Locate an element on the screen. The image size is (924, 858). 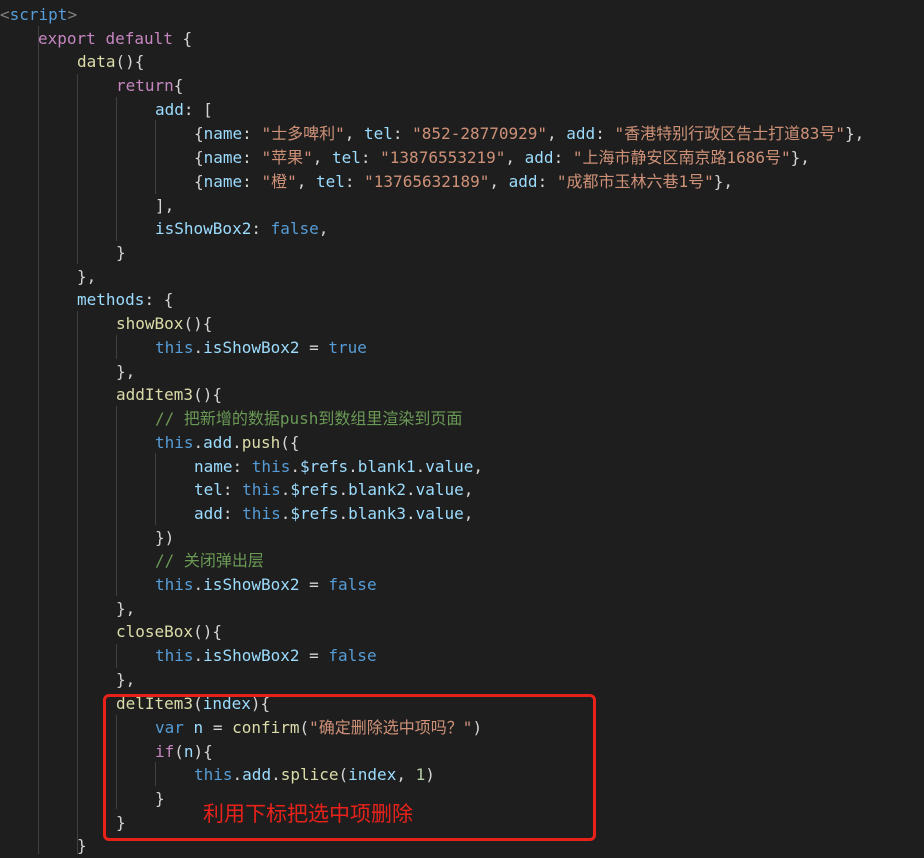
code-line: add: this.$refs.blank3.value, is located at coordinates (334, 513).